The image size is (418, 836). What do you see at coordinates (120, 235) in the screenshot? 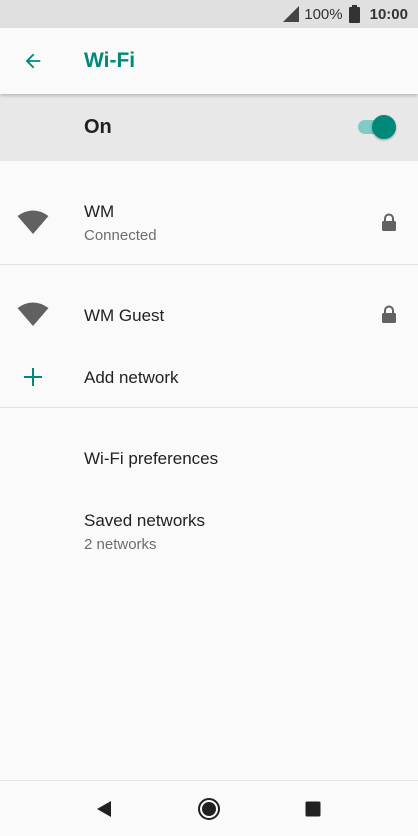
I see `network-status: Connected` at bounding box center [120, 235].